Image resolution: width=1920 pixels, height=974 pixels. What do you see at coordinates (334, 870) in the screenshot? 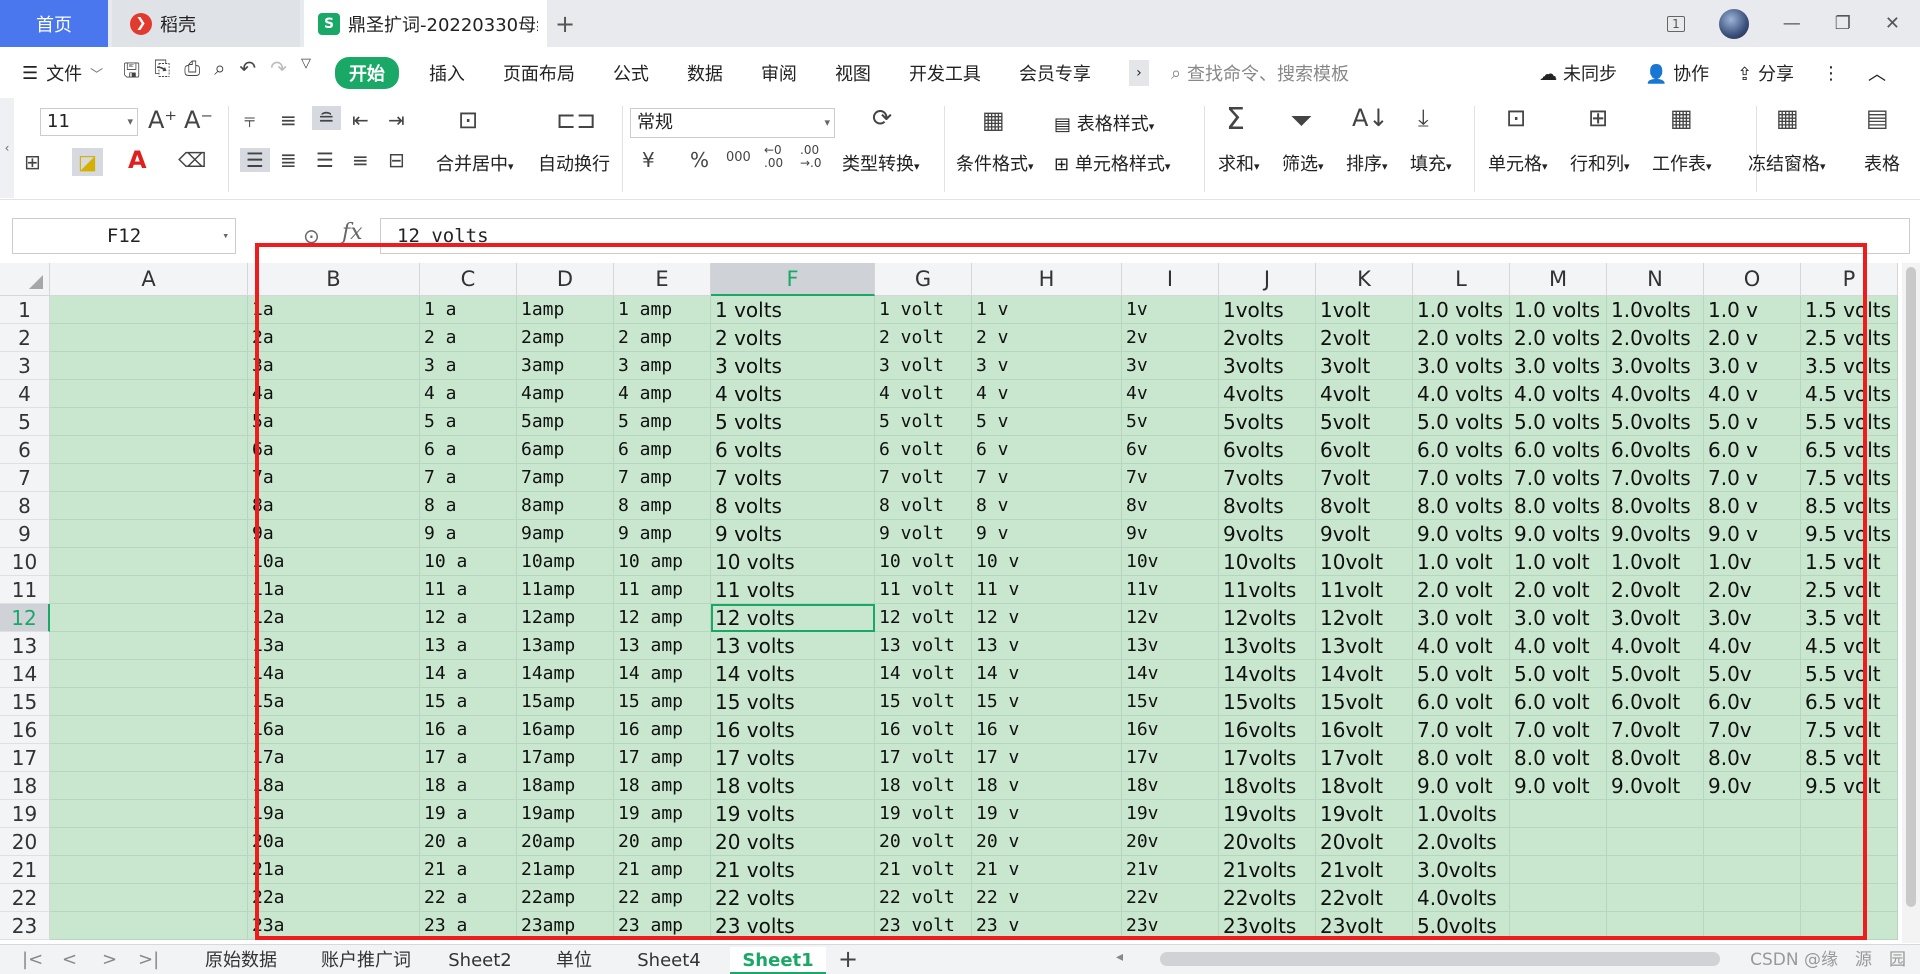
I see `cell-B21: 21a` at bounding box center [334, 870].